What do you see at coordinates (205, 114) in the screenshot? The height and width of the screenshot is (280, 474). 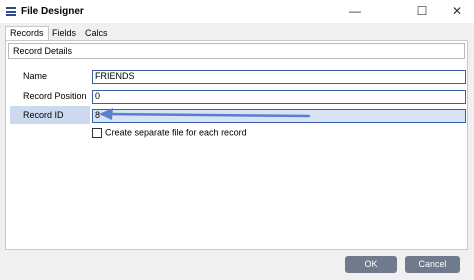 I see `pointer-arrow-icon` at bounding box center [205, 114].